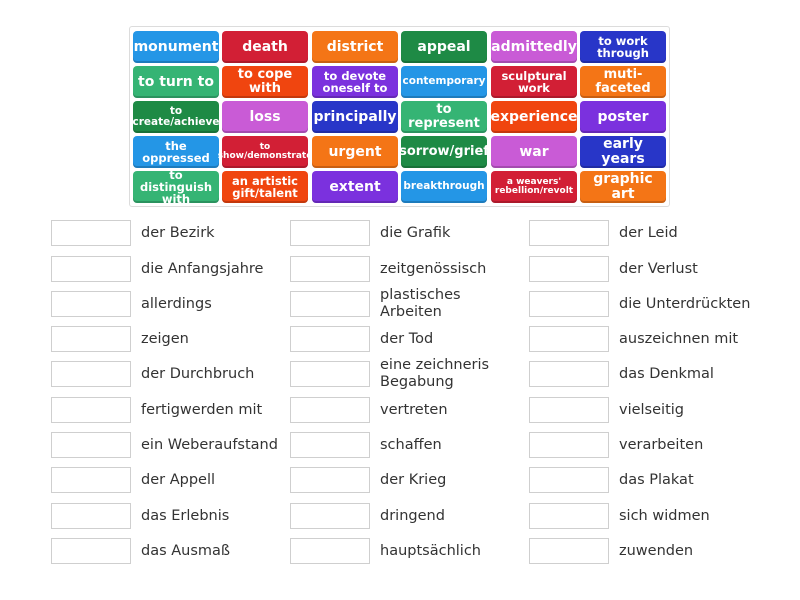  What do you see at coordinates (355, 47) in the screenshot?
I see `answer-tile: district` at bounding box center [355, 47].